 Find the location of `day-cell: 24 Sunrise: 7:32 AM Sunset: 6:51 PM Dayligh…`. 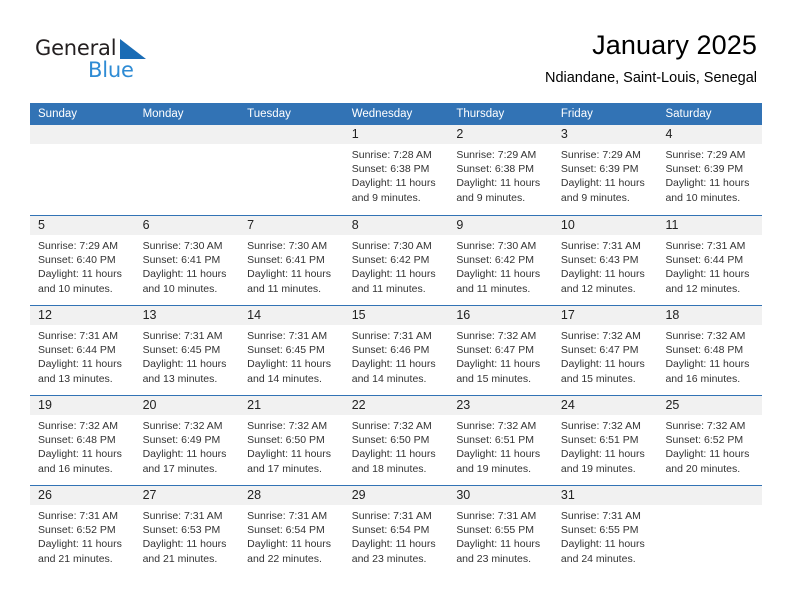

day-cell: 24 Sunrise: 7:32 AM Sunset: 6:51 PM Dayligh… is located at coordinates (605, 440).